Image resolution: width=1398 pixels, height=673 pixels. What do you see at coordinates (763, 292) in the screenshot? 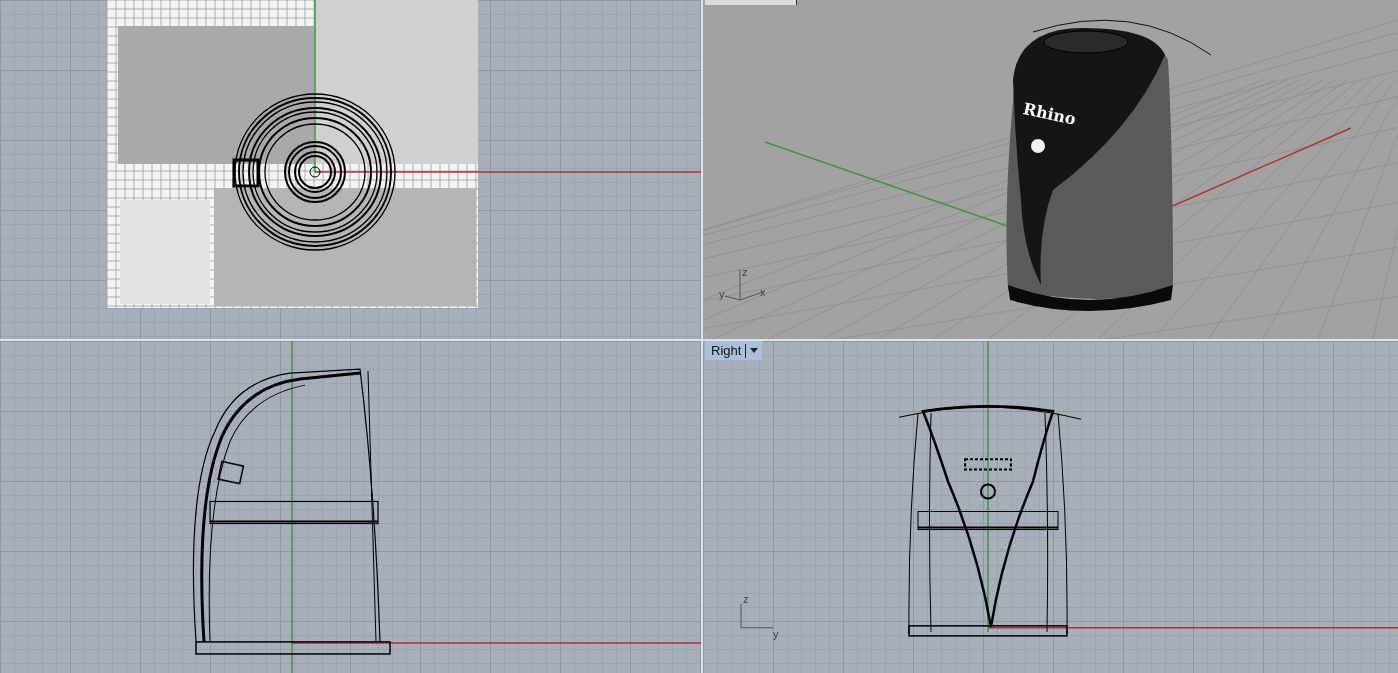
I see `axis-label: x` at bounding box center [763, 292].